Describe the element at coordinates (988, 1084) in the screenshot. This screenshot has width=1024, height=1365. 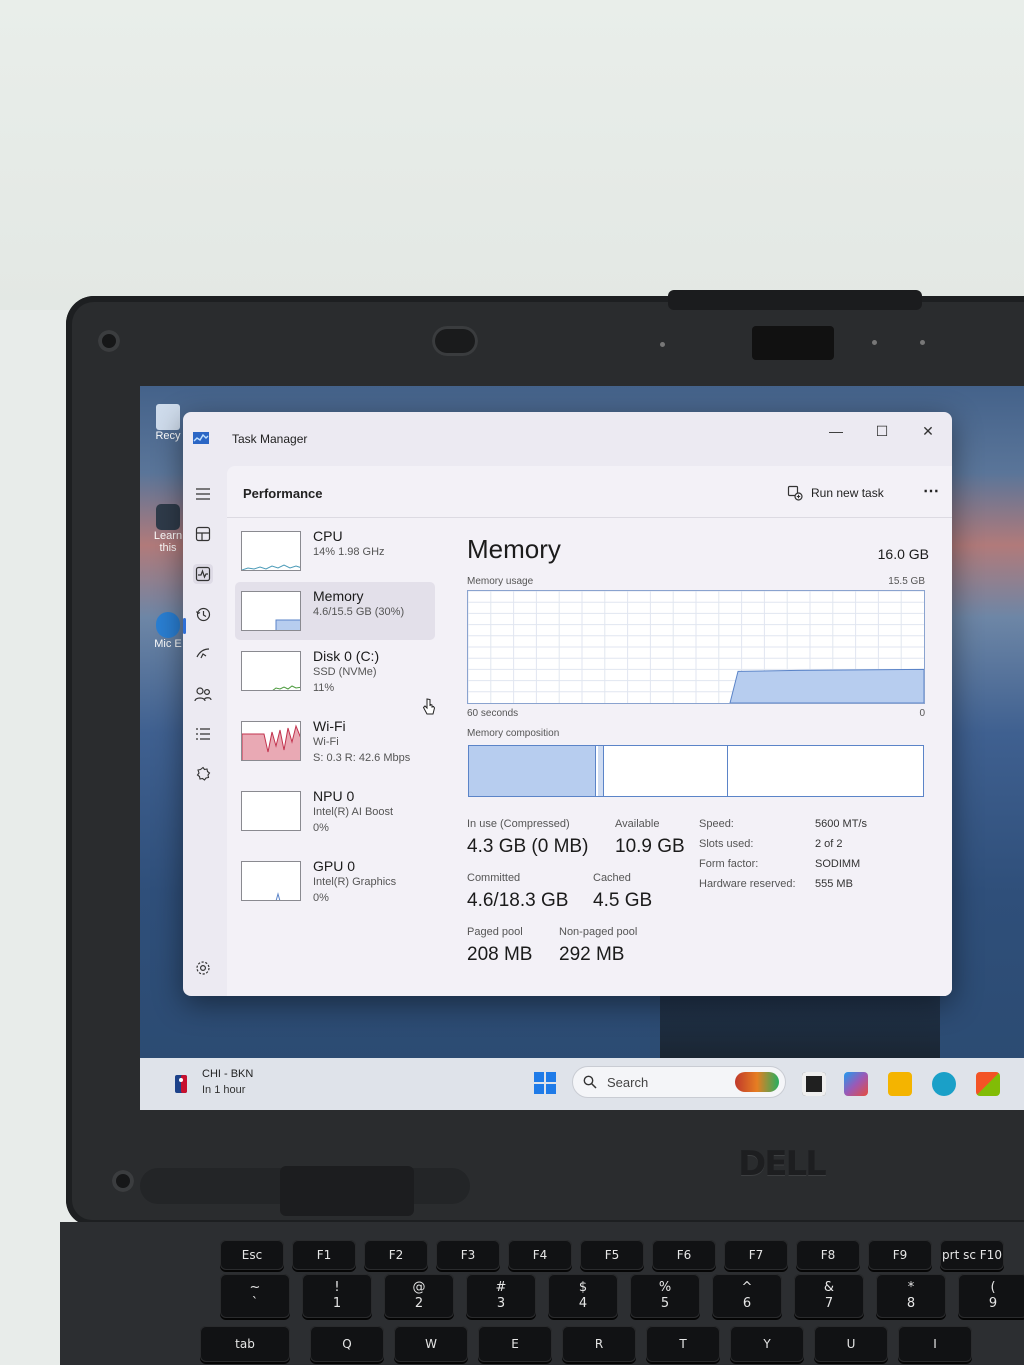
I see `store-icon` at that location.